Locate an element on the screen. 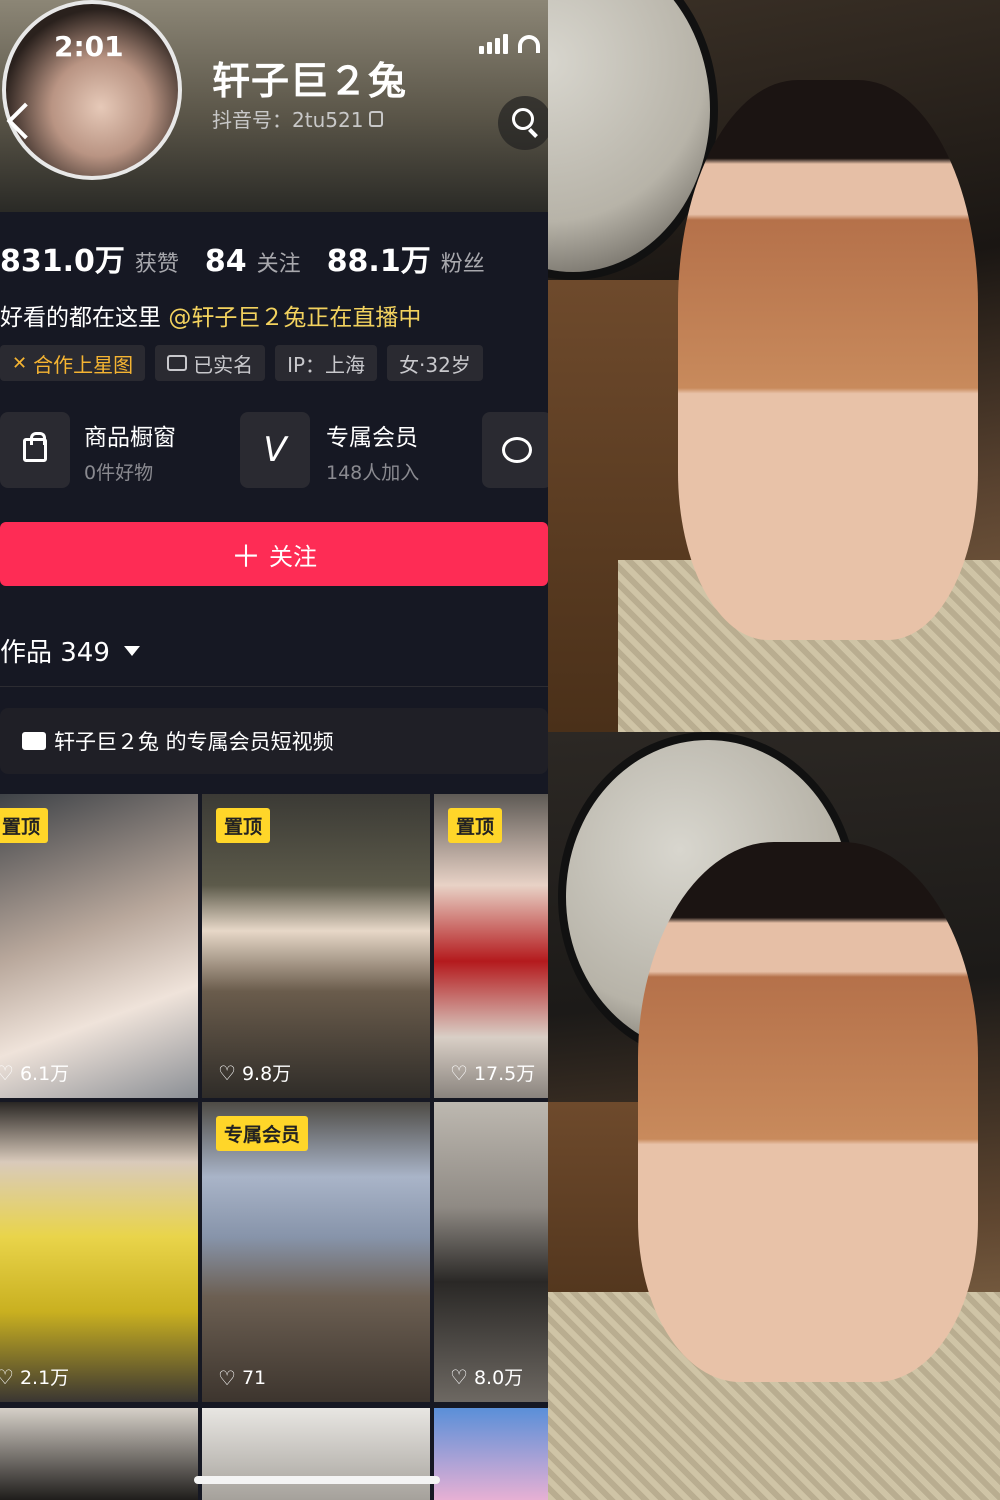  tag-gender-age: 女·32岁 is located at coordinates (435, 363).